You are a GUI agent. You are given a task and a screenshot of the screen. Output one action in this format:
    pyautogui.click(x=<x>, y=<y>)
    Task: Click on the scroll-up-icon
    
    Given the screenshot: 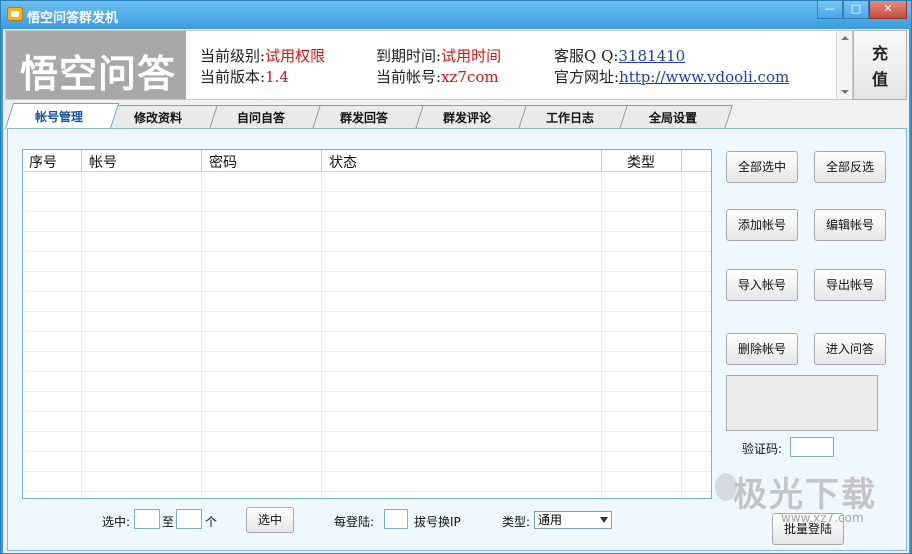 What is the action you would take?
    pyautogui.click(x=845, y=38)
    